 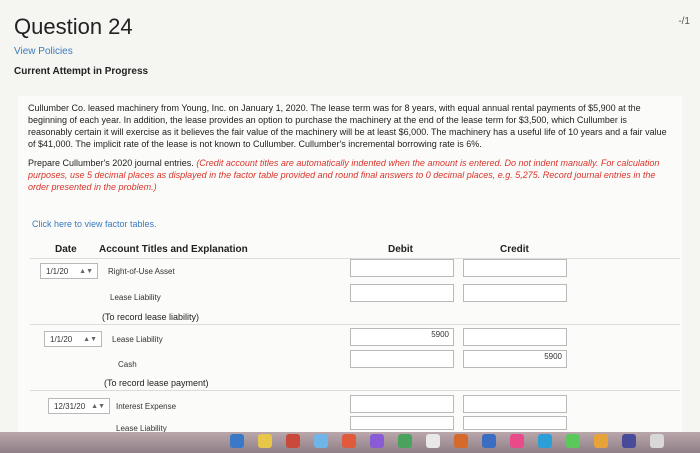 What do you see at coordinates (146, 406) in the screenshot?
I see `account-field: Interest Expense` at bounding box center [146, 406].